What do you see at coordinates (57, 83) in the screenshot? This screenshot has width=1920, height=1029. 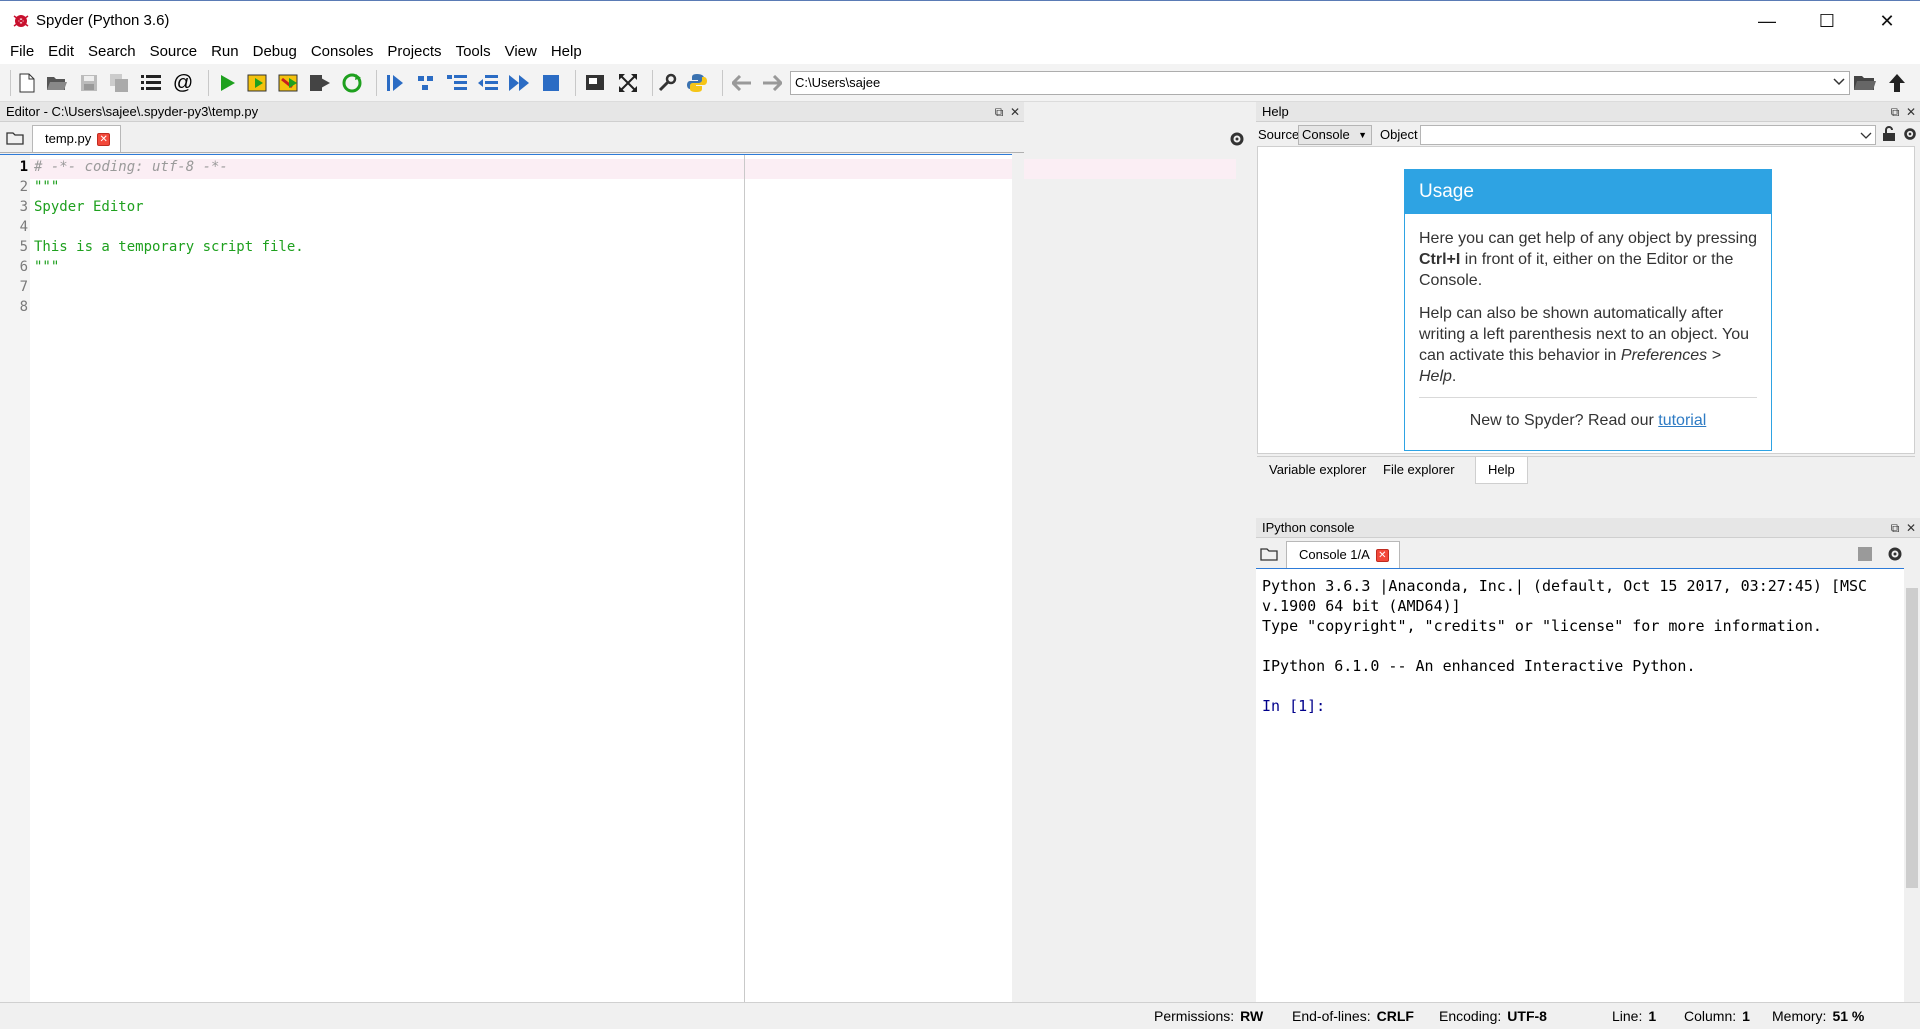 I see `open-file-icon` at bounding box center [57, 83].